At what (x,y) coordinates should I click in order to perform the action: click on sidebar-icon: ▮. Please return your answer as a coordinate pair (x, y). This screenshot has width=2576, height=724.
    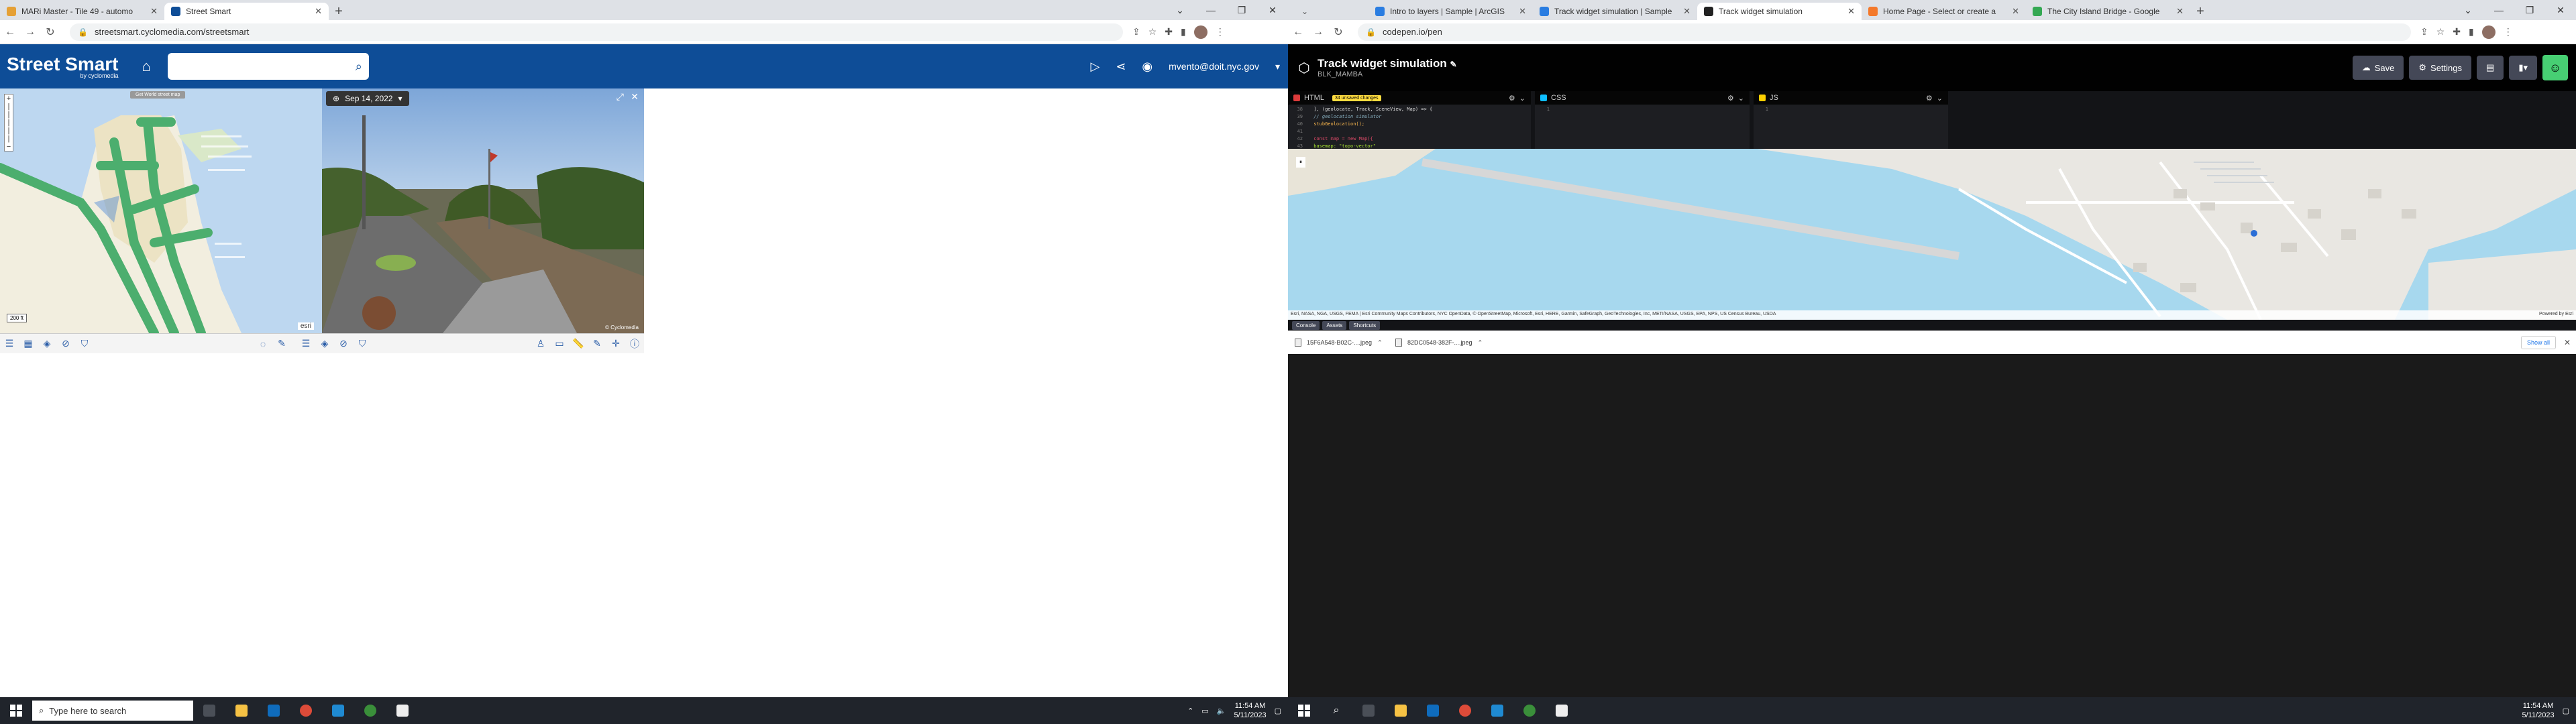
    Looking at the image, I should click on (2471, 32).